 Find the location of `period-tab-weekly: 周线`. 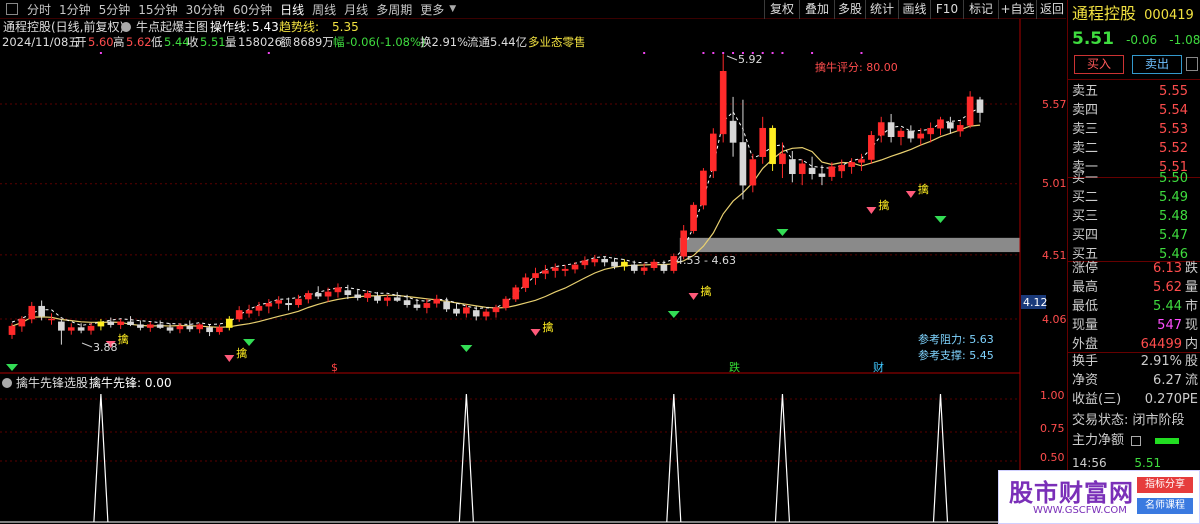

period-tab-weekly: 周线 is located at coordinates (324, 9).